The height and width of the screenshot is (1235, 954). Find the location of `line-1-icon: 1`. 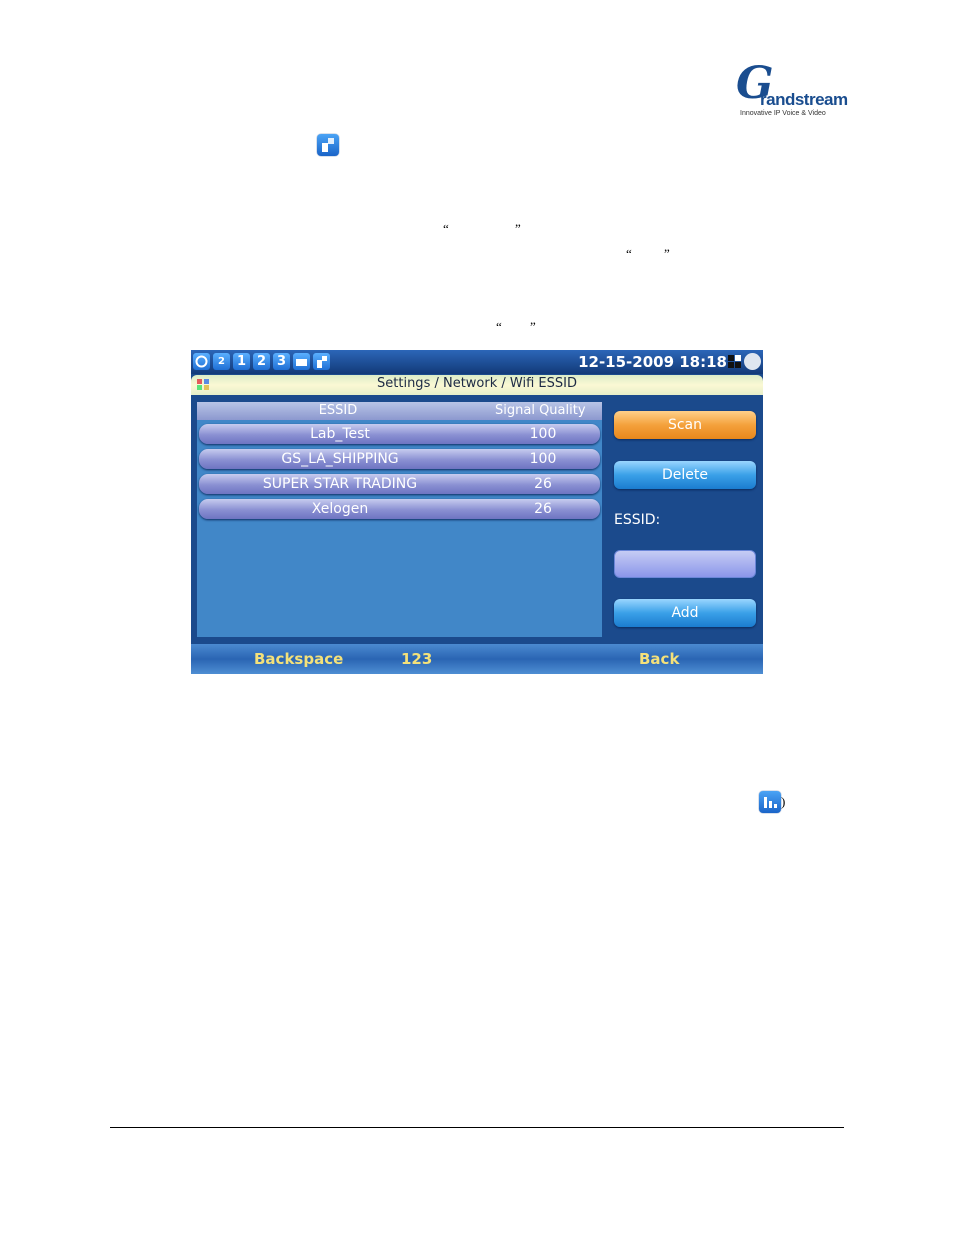

line-1-icon: 1 is located at coordinates (241, 361).